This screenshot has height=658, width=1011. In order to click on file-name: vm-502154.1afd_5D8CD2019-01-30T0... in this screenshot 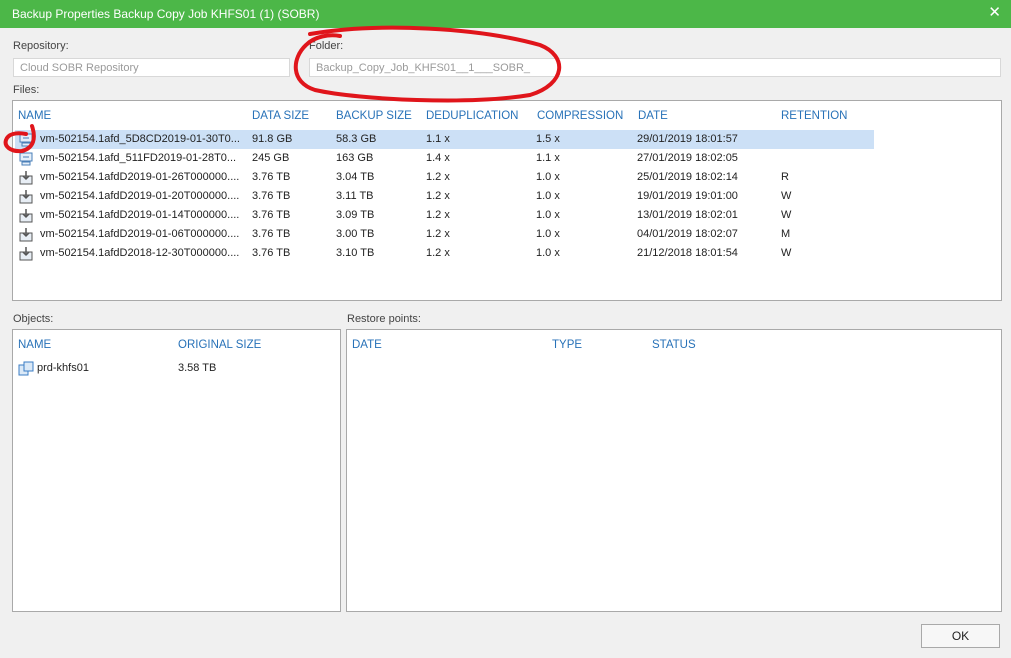, I will do `click(140, 139)`.